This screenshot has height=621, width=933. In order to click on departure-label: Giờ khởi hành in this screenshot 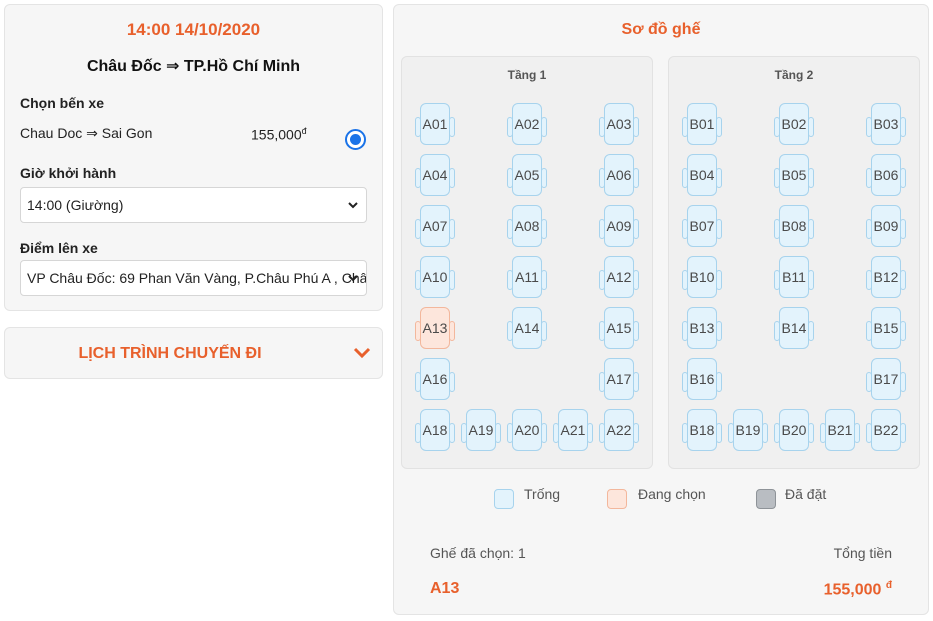, I will do `click(68, 173)`.